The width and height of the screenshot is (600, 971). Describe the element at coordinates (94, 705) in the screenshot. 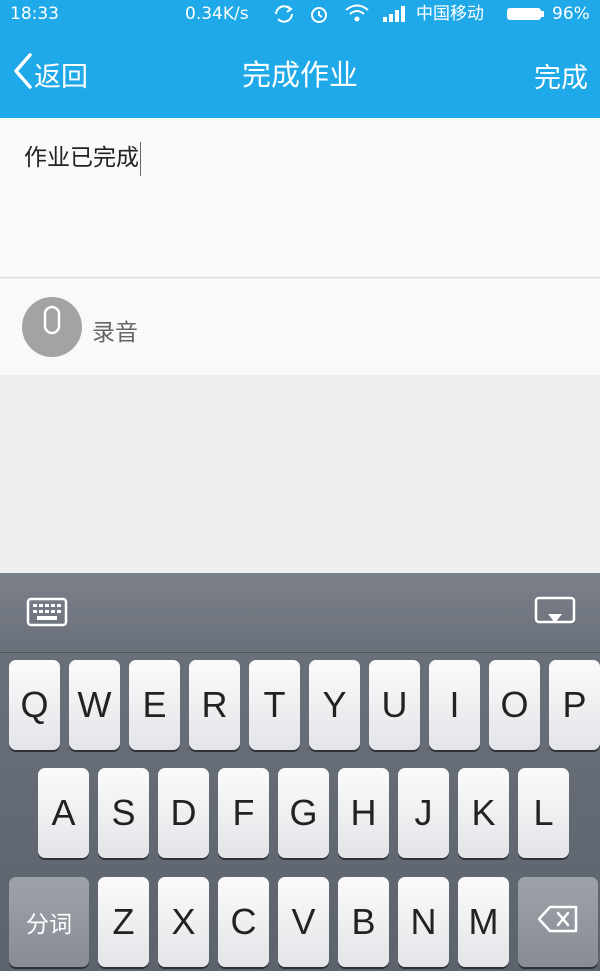

I see `key-w: W` at that location.